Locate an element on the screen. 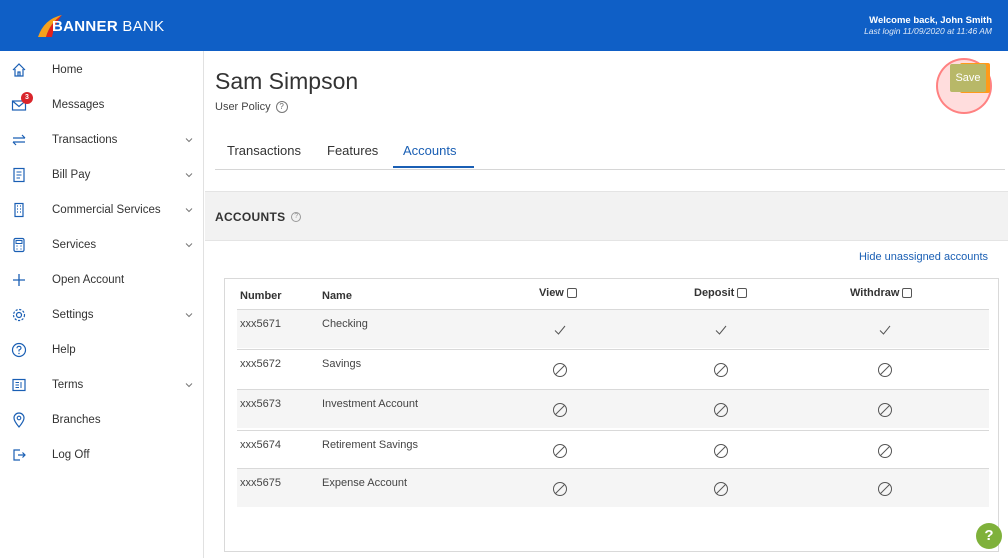 Image resolution: width=1008 pixels, height=558 pixels. sidebar-item-label: Commercial Services is located at coordinates (106, 210).